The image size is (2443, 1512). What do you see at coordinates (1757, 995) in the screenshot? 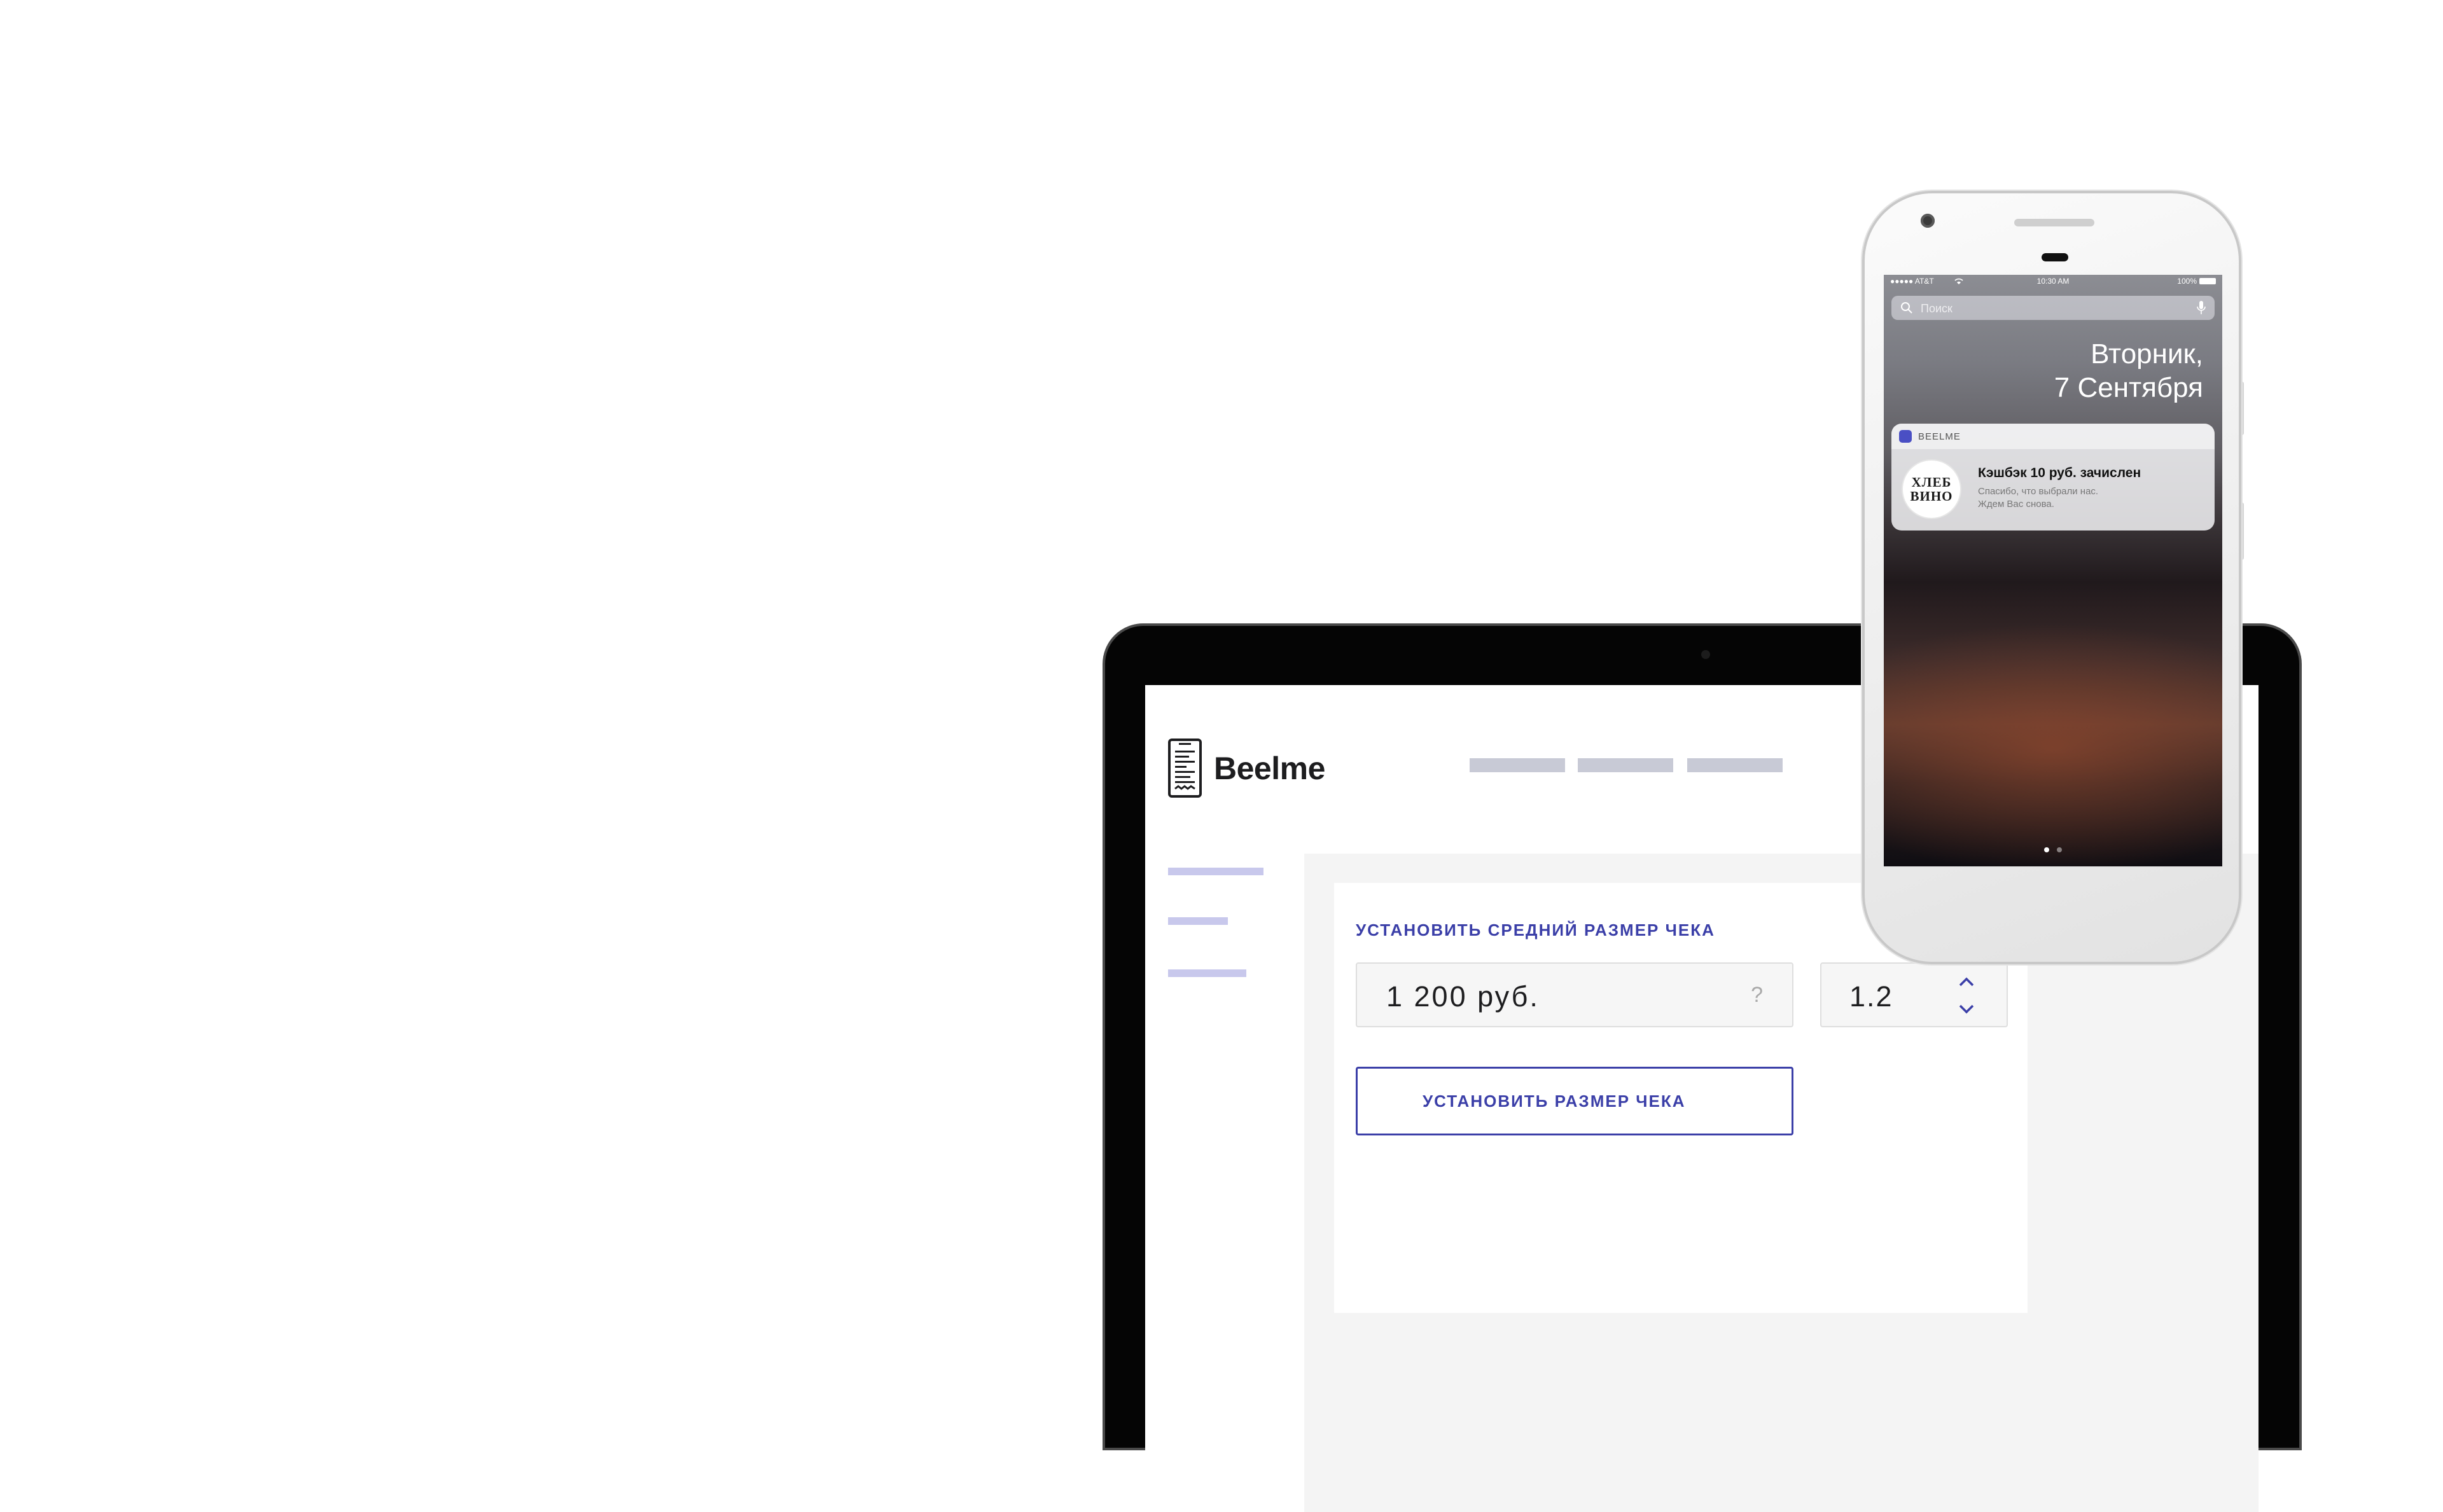
I see `help-icon: ?` at bounding box center [1757, 995].